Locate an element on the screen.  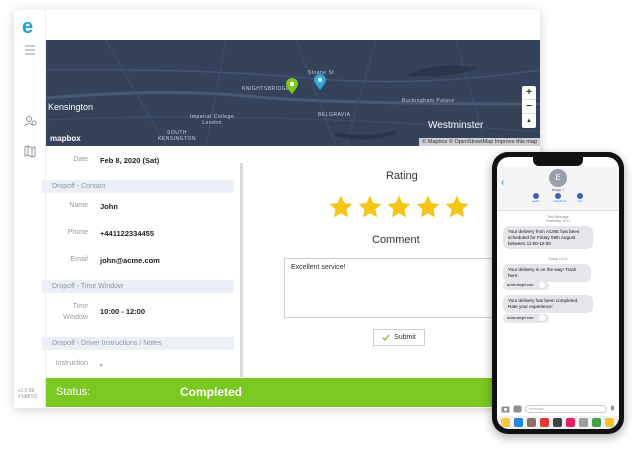
map-label-buckingham-palace: Buckingham Palace is located at coordinates (428, 101).